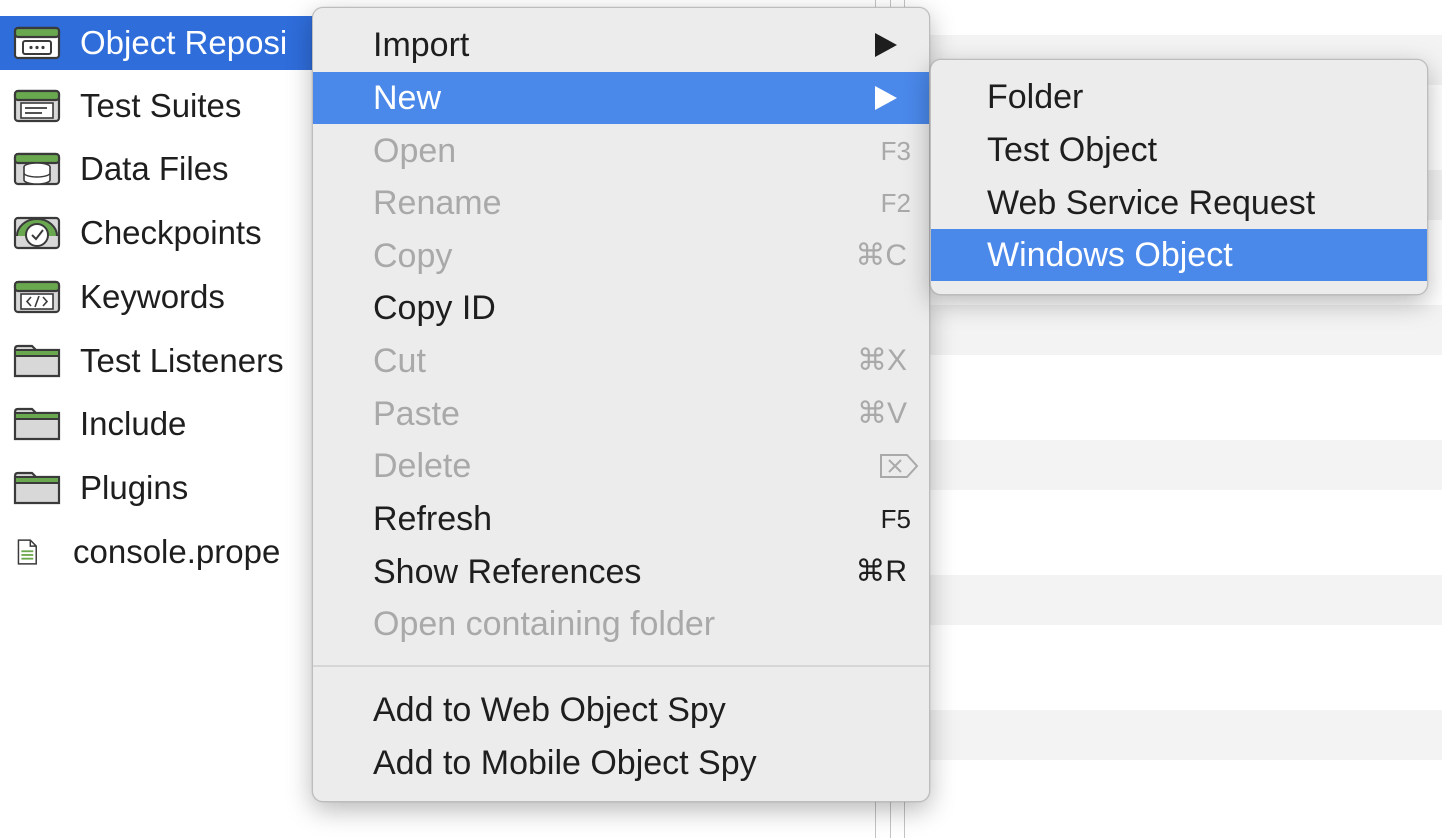  Describe the element at coordinates (621, 666) in the screenshot. I see `menu-separator` at that location.